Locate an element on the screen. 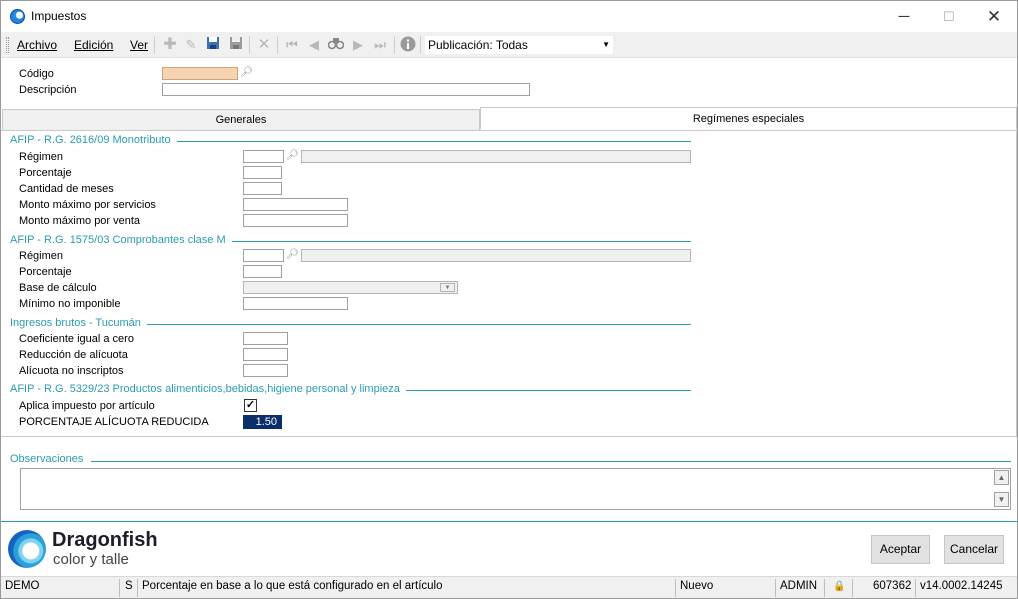 The height and width of the screenshot is (599, 1018). menu-archivo-label: Archivo is located at coordinates (37, 45).